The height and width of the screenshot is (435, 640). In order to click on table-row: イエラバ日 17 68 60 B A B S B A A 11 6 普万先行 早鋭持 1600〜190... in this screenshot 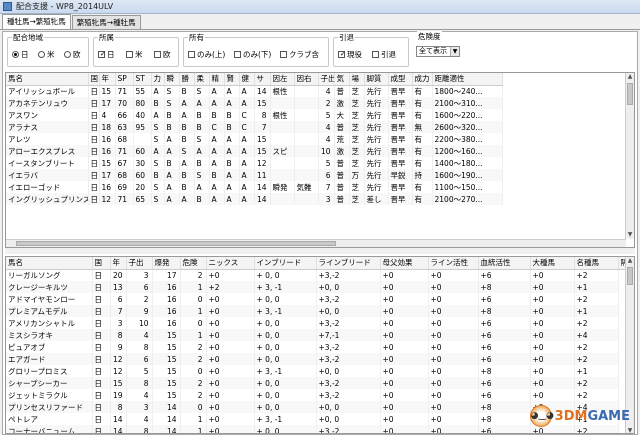, I will do `click(254, 175)`.